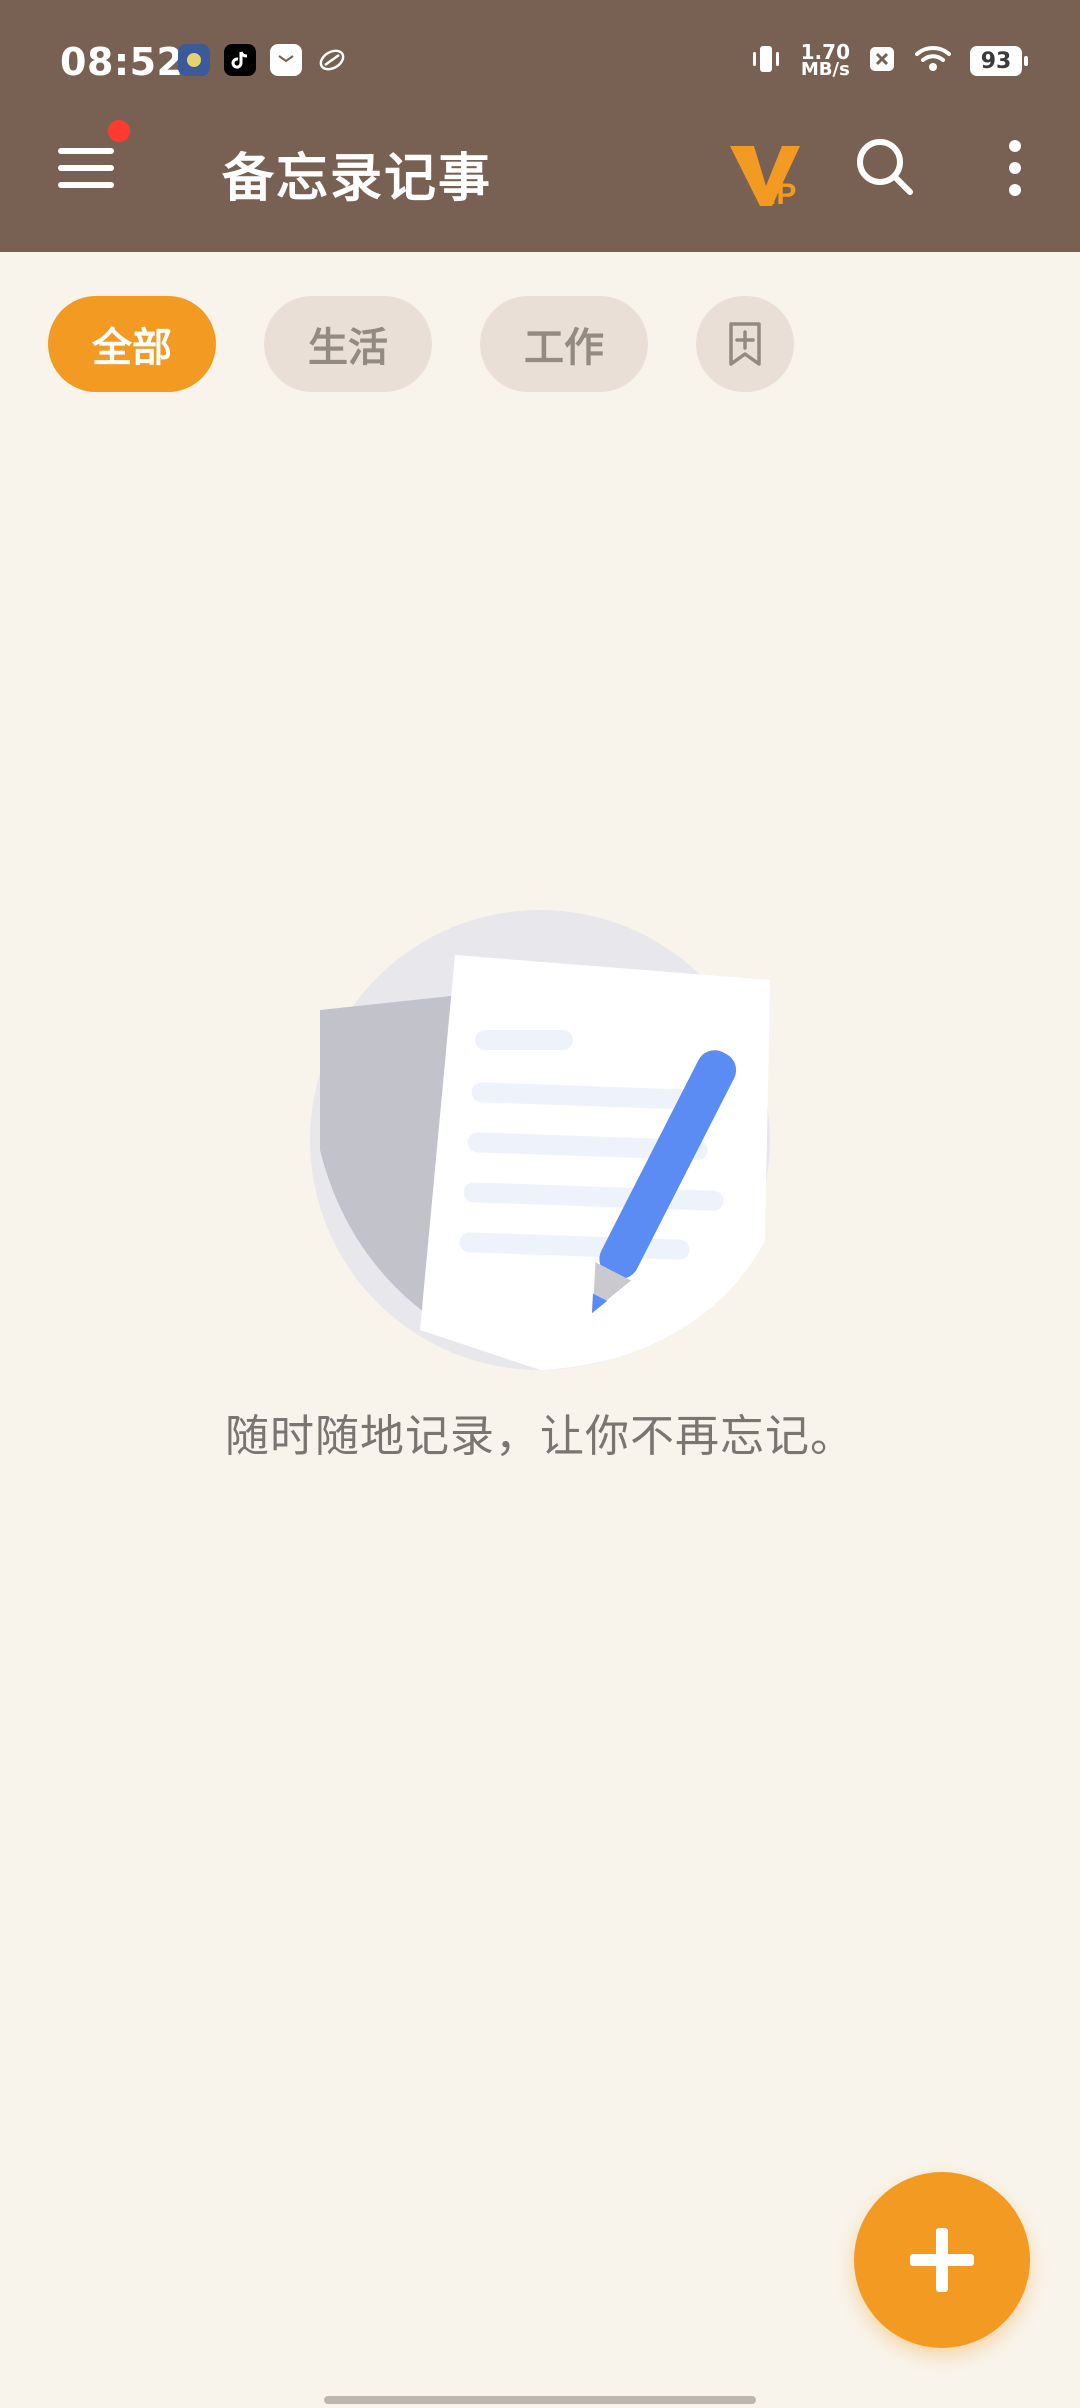 The height and width of the screenshot is (2408, 1080). I want to click on chip-work: 工作, so click(564, 344).